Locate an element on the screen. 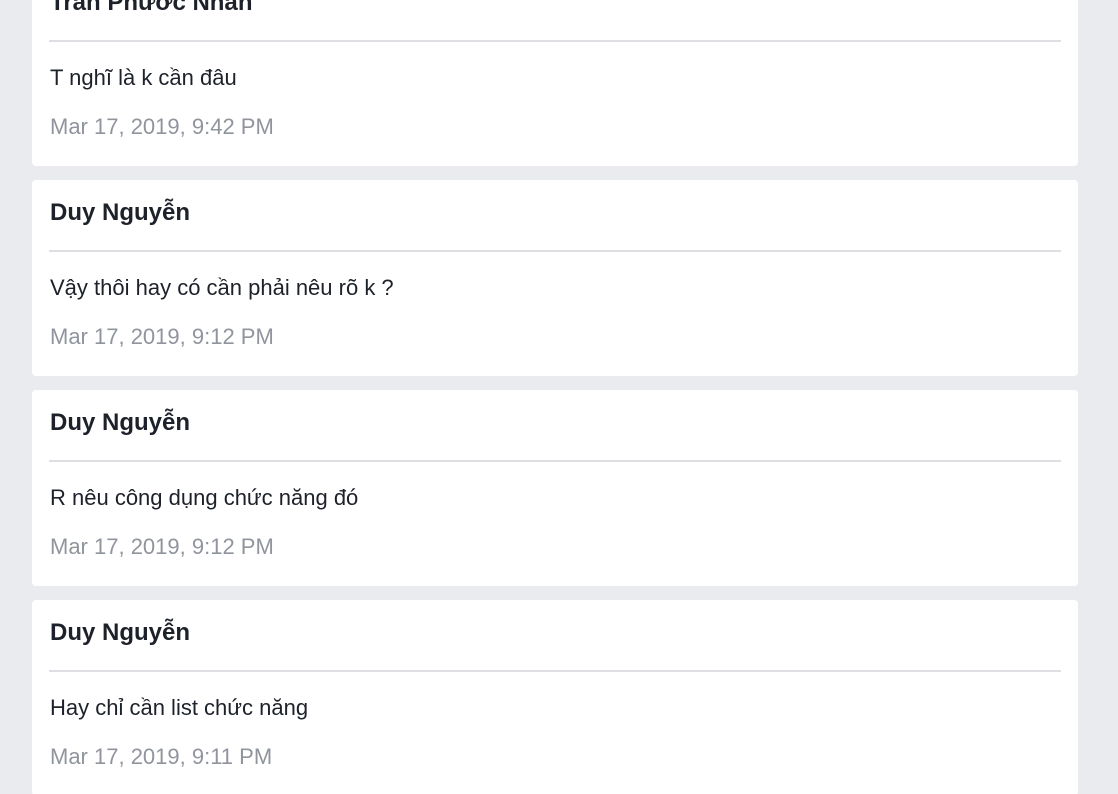 This screenshot has height=794, width=1118. comment-message: Hay chỉ cần list chức năng is located at coordinates (179, 707).